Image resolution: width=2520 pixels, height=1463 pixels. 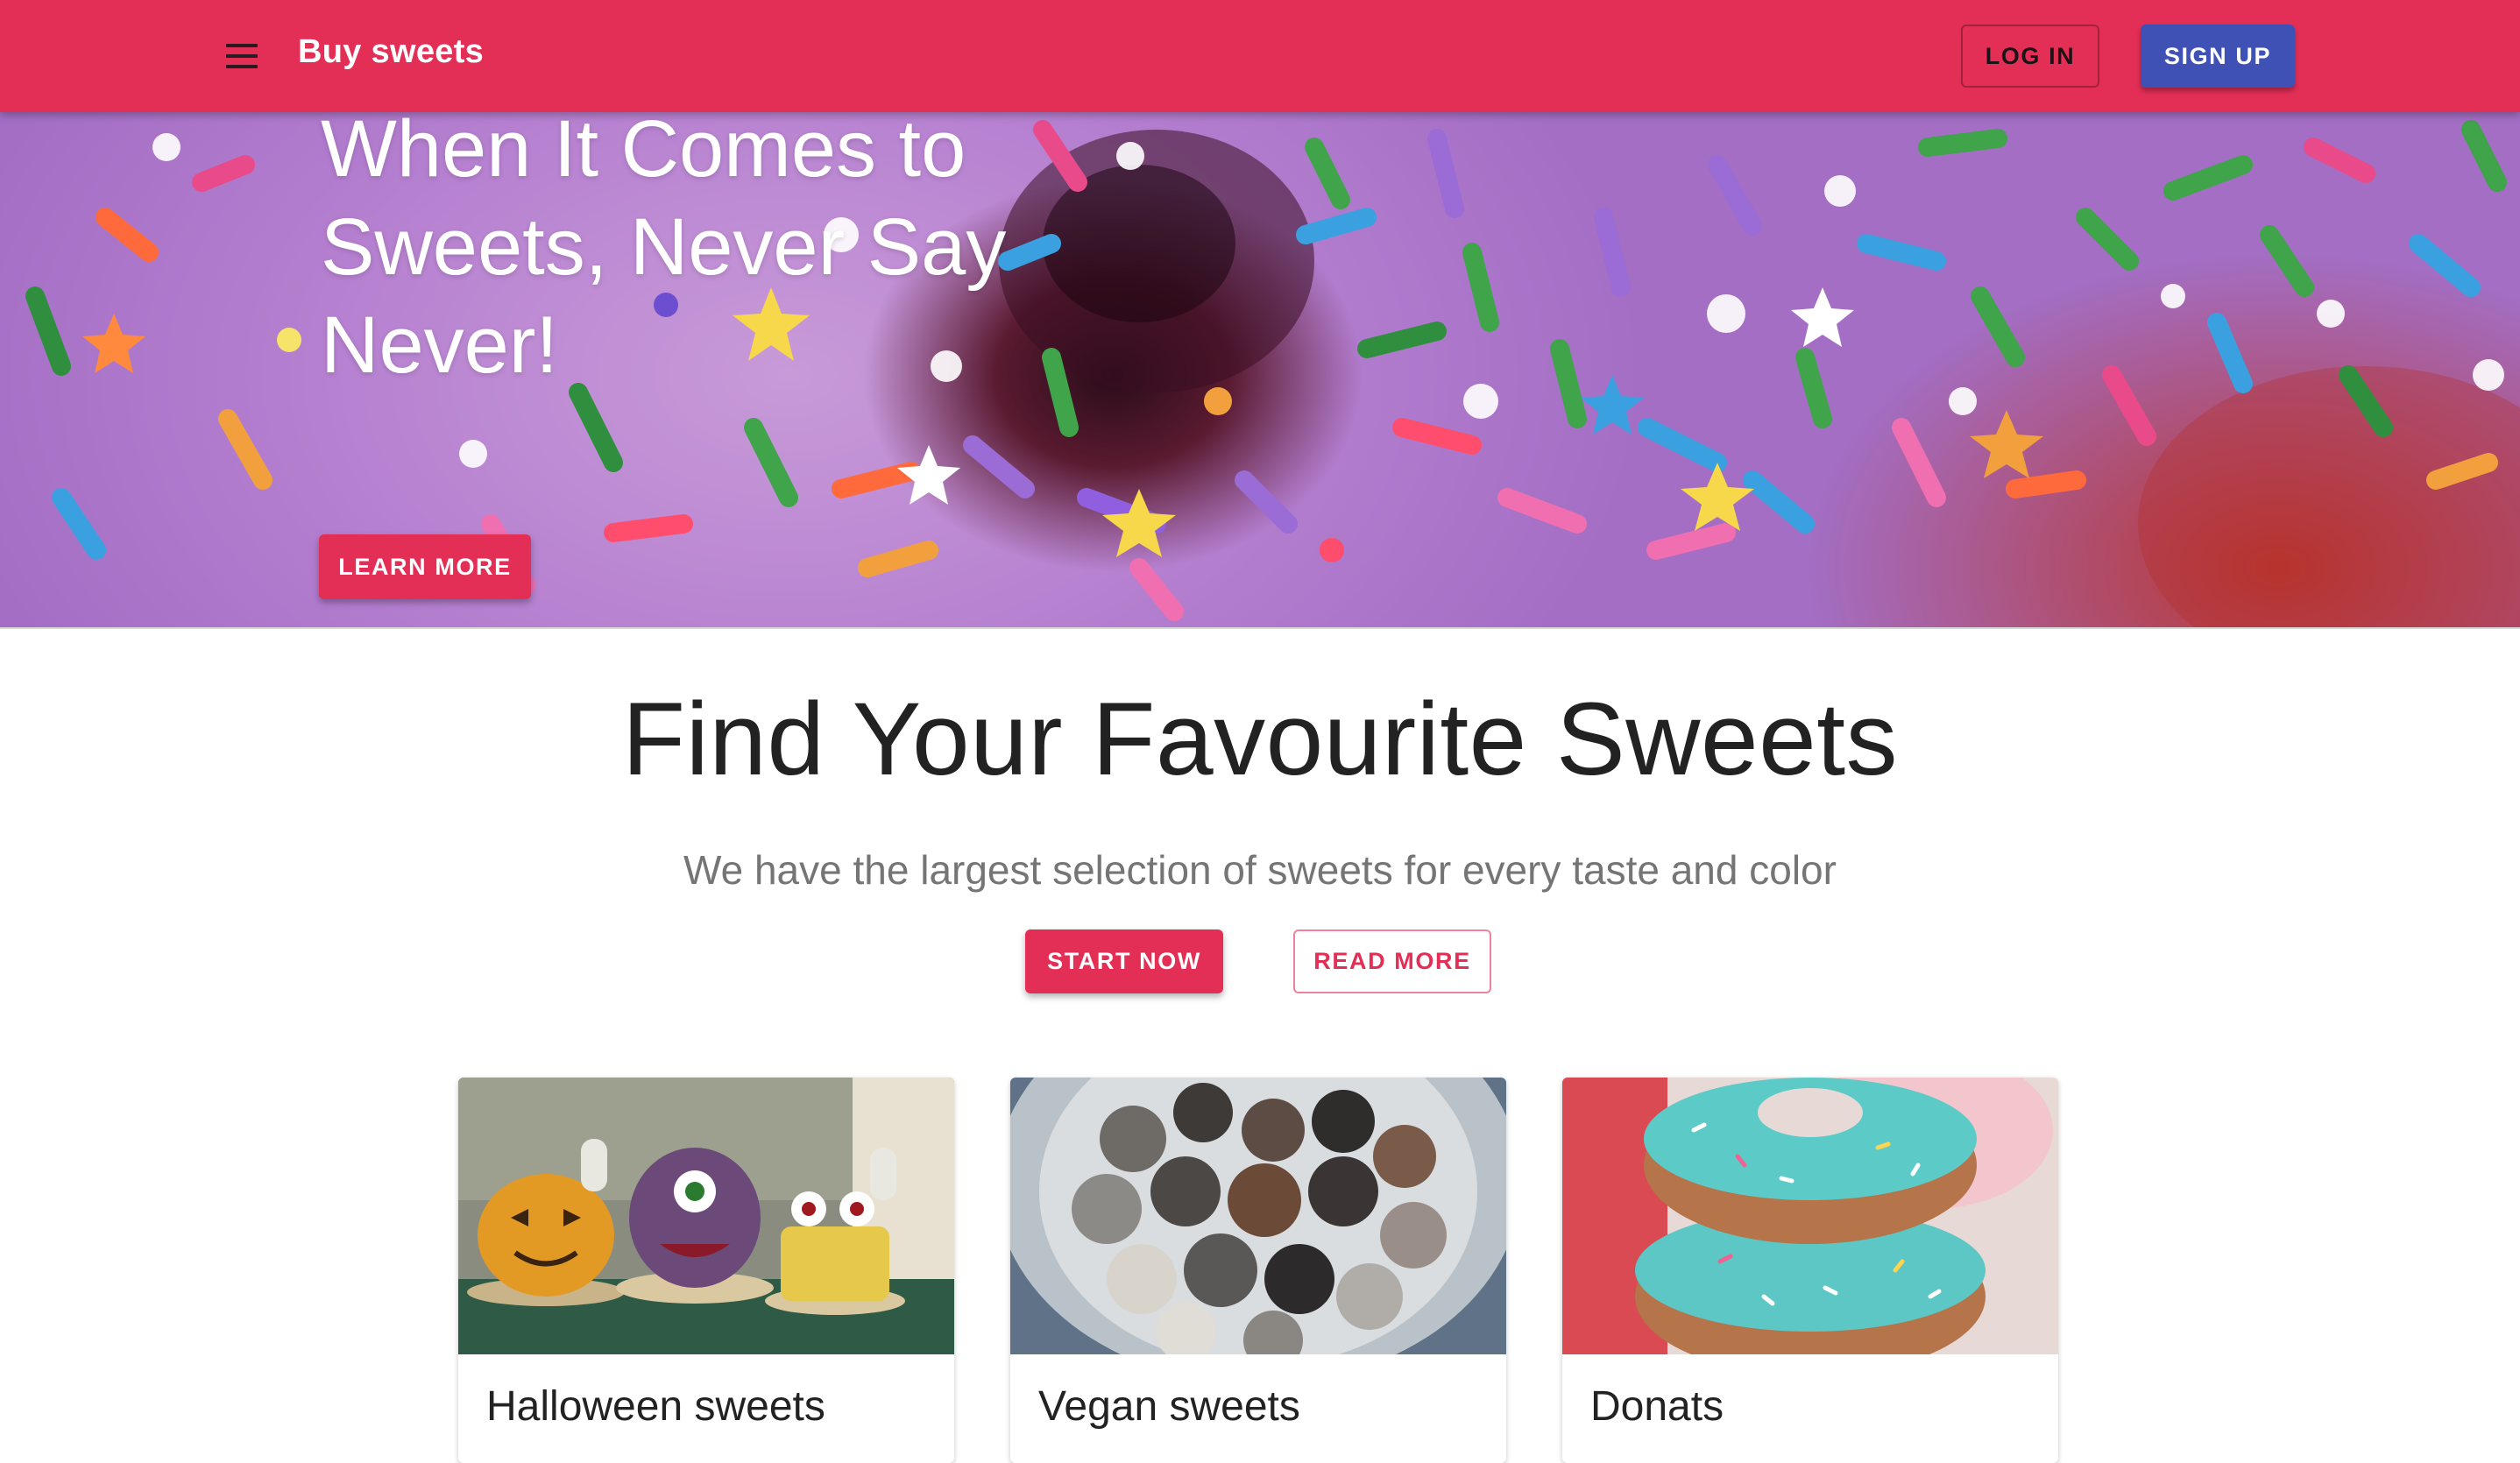 I want to click on vegan-sweets-image, so click(x=1258, y=1216).